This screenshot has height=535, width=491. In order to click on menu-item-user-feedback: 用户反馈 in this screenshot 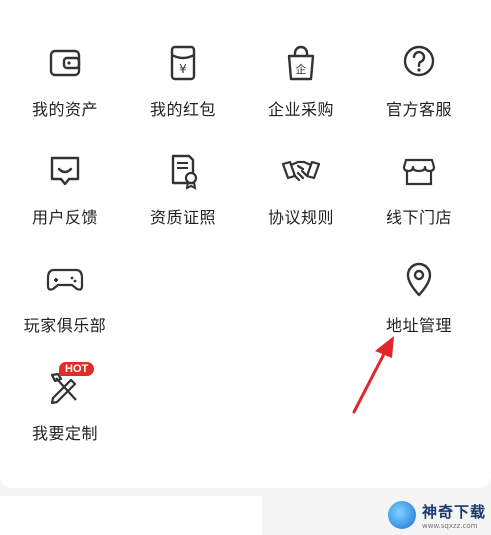, I will do `click(65, 189)`.